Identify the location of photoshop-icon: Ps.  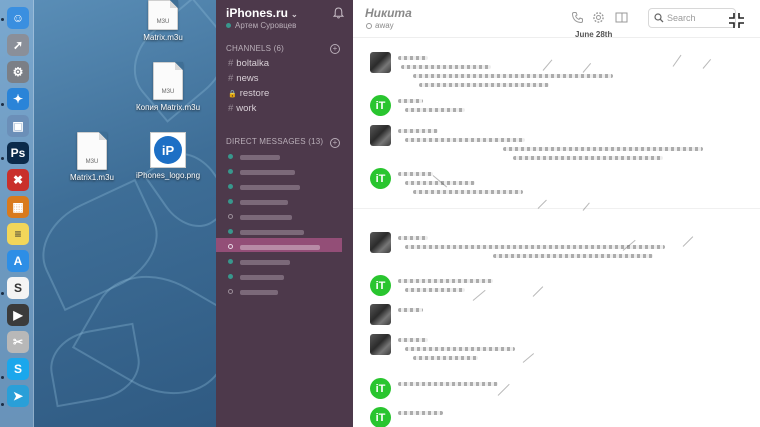
(18, 153).